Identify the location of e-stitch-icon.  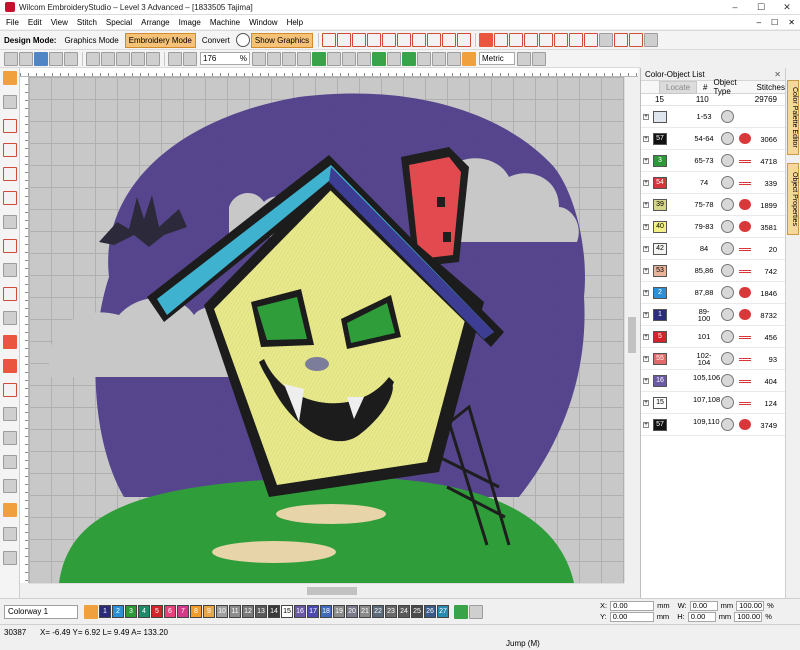
(434, 40).